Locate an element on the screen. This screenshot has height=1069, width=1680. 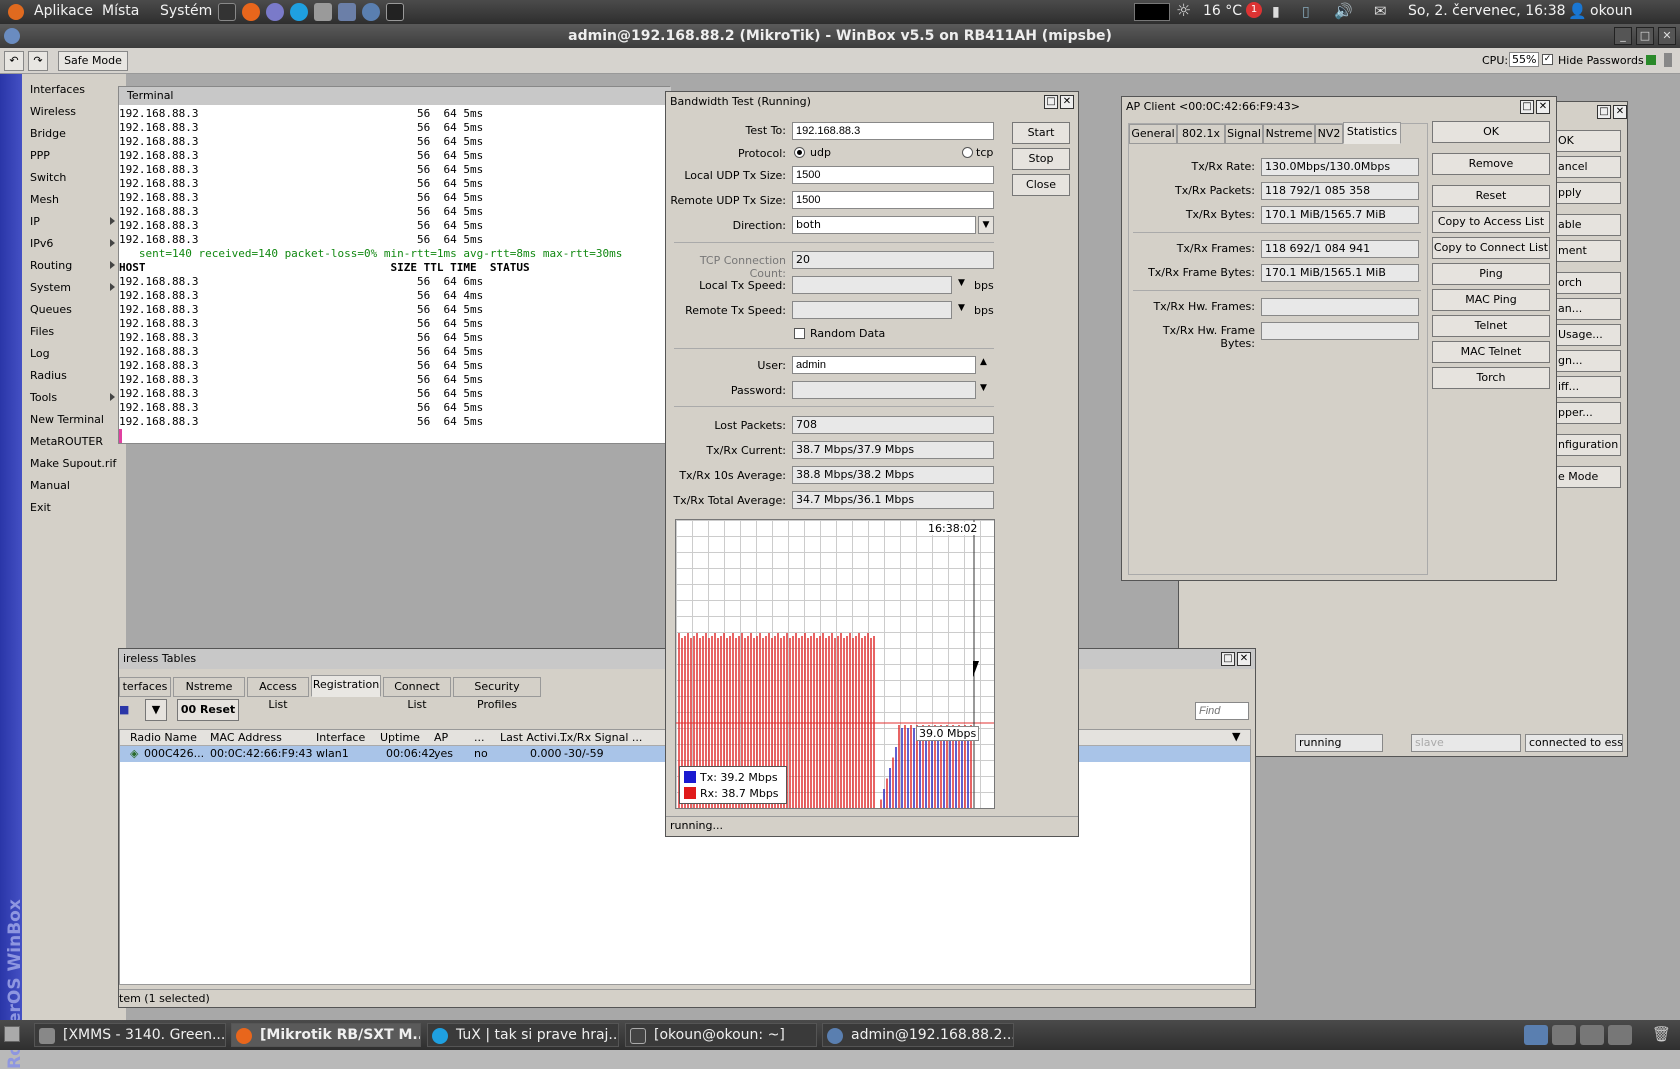
tcp-connection-count-input: 20 is located at coordinates (893, 260).